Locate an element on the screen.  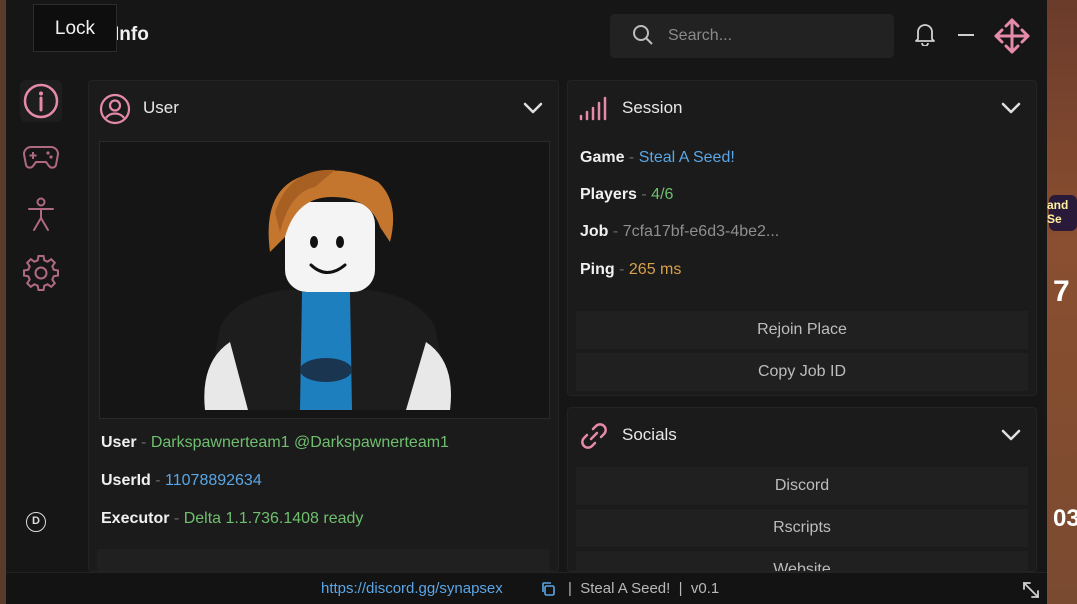
executor-info-row: Executor - Delta 1.1.736.1408 ready is located at coordinates (232, 519).